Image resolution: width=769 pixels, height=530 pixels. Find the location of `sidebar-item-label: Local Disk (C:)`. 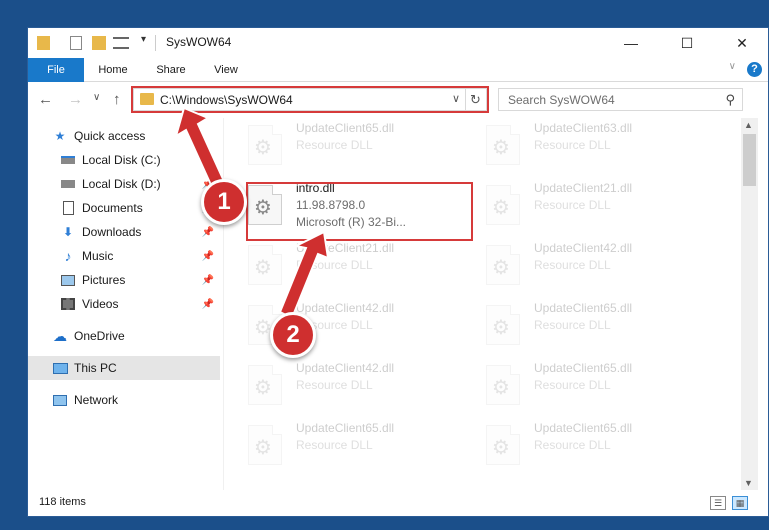

sidebar-item-label: Local Disk (C:) is located at coordinates (121, 160).